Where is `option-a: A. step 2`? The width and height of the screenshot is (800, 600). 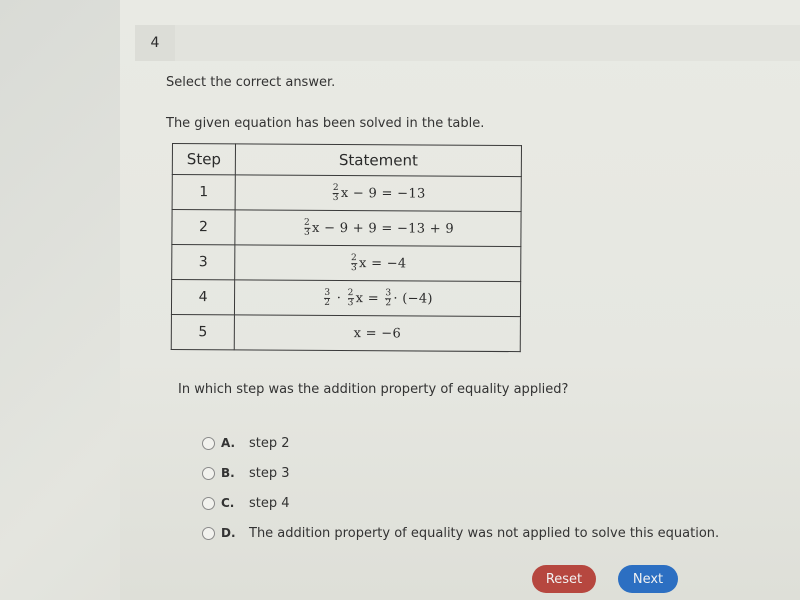
option-a: A. step 2 is located at coordinates (460, 443).